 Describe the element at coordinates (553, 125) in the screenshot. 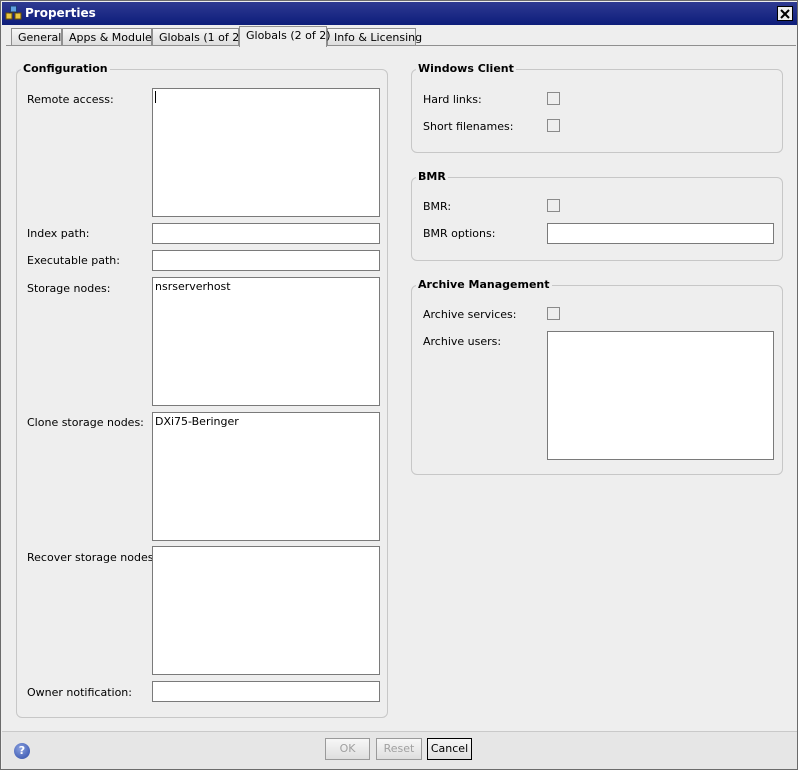

I see `short-filenames-checkbox` at that location.